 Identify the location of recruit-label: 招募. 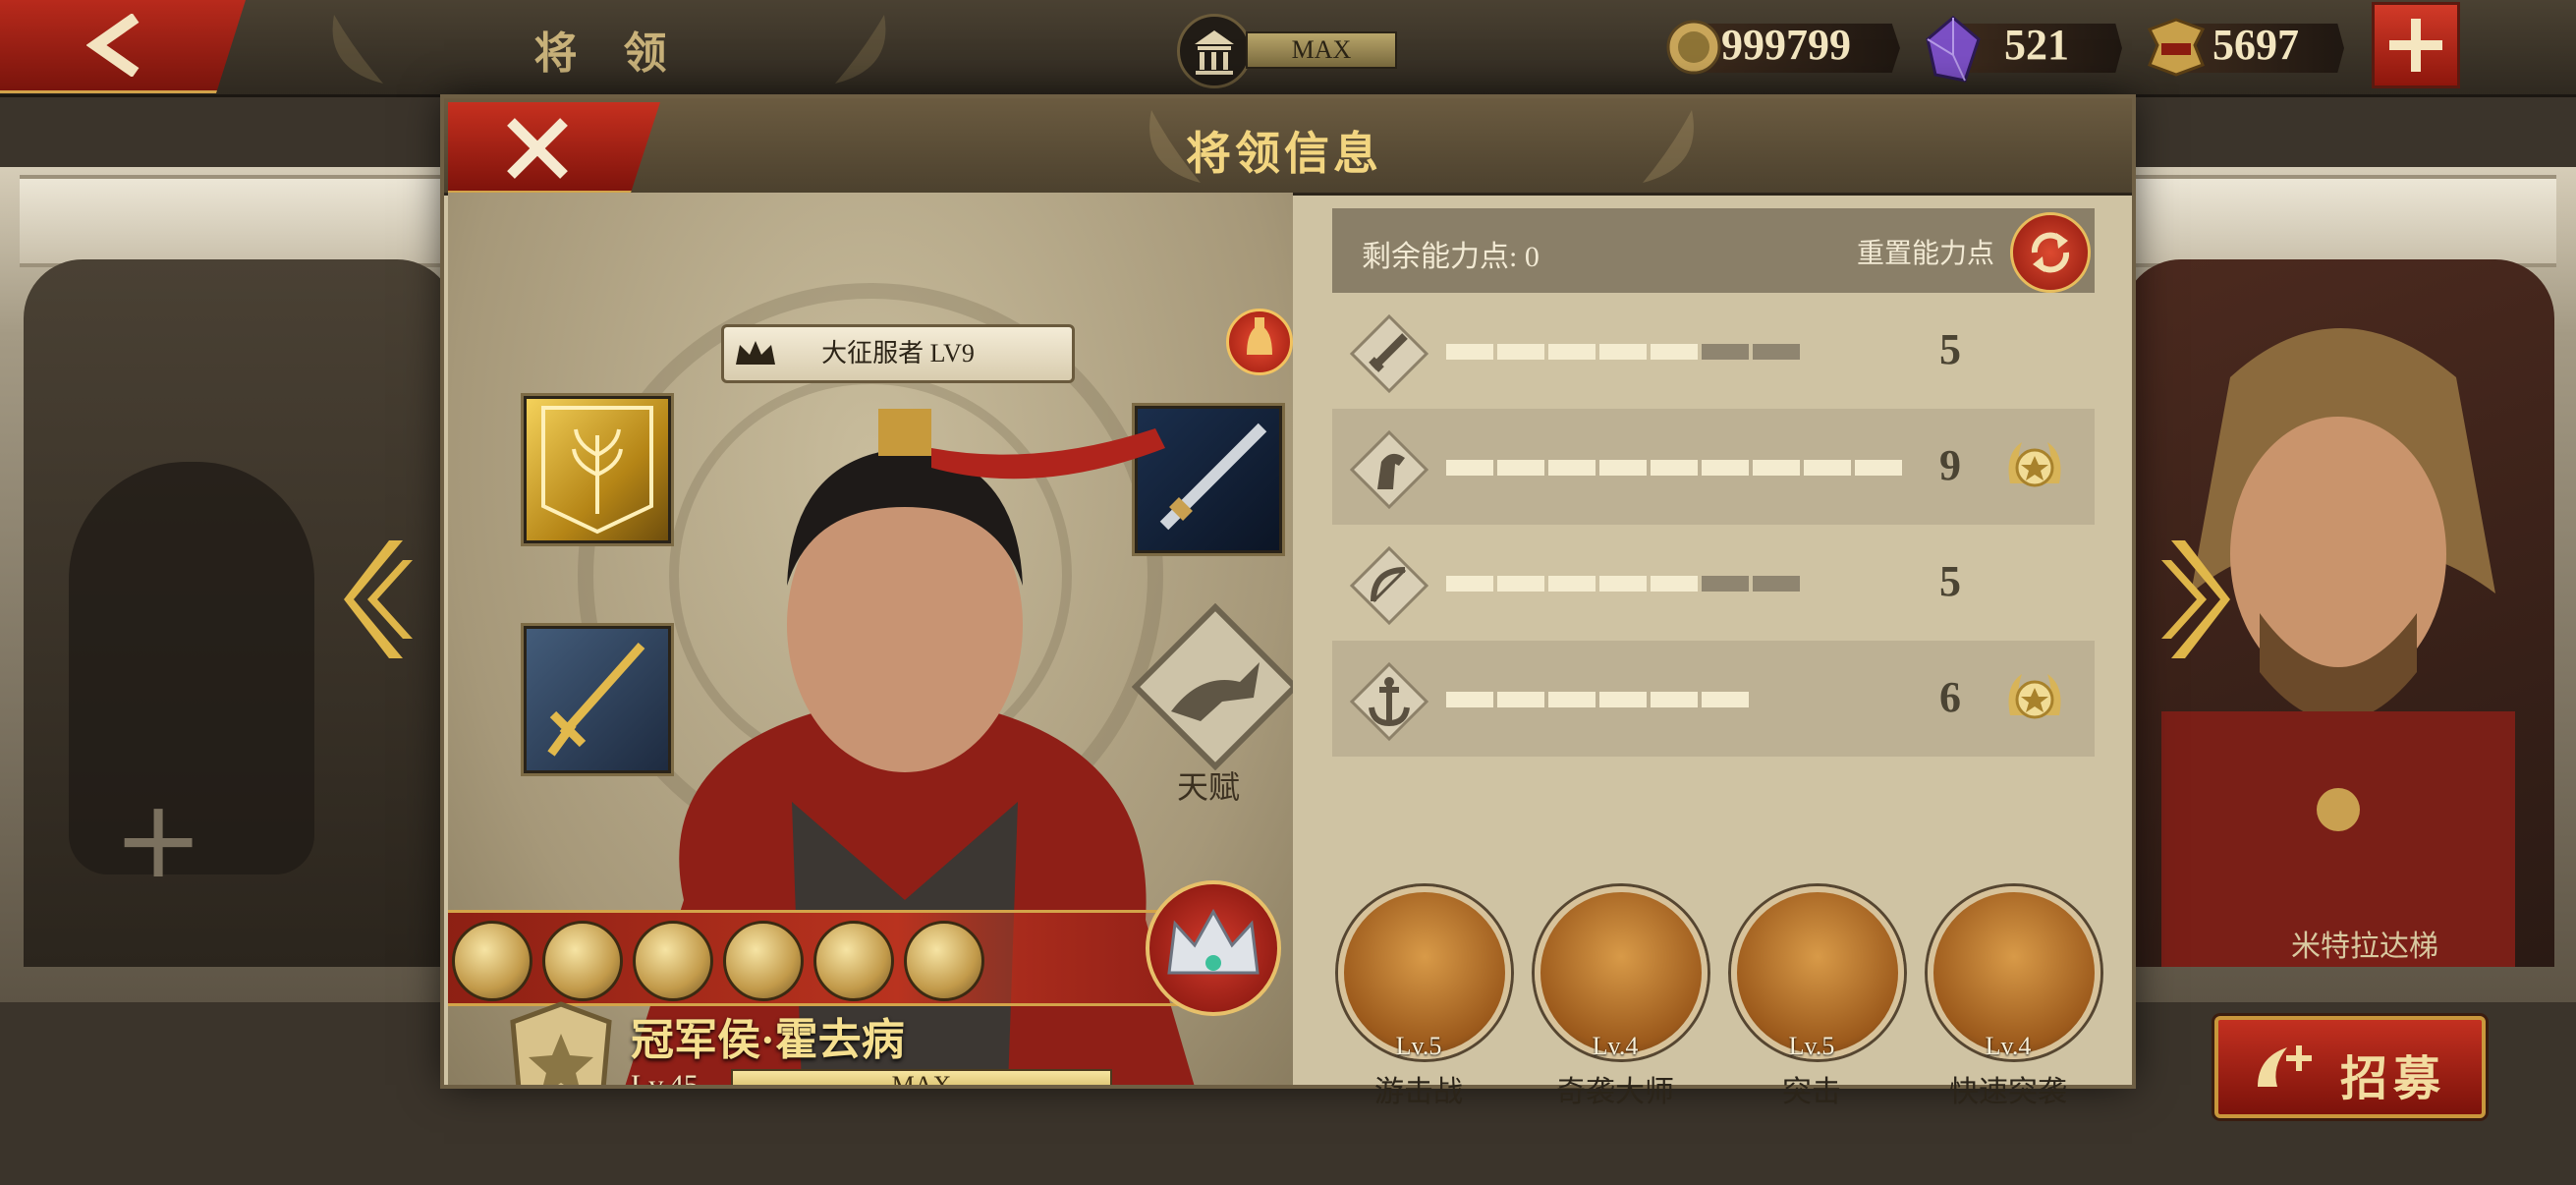
(2393, 1079).